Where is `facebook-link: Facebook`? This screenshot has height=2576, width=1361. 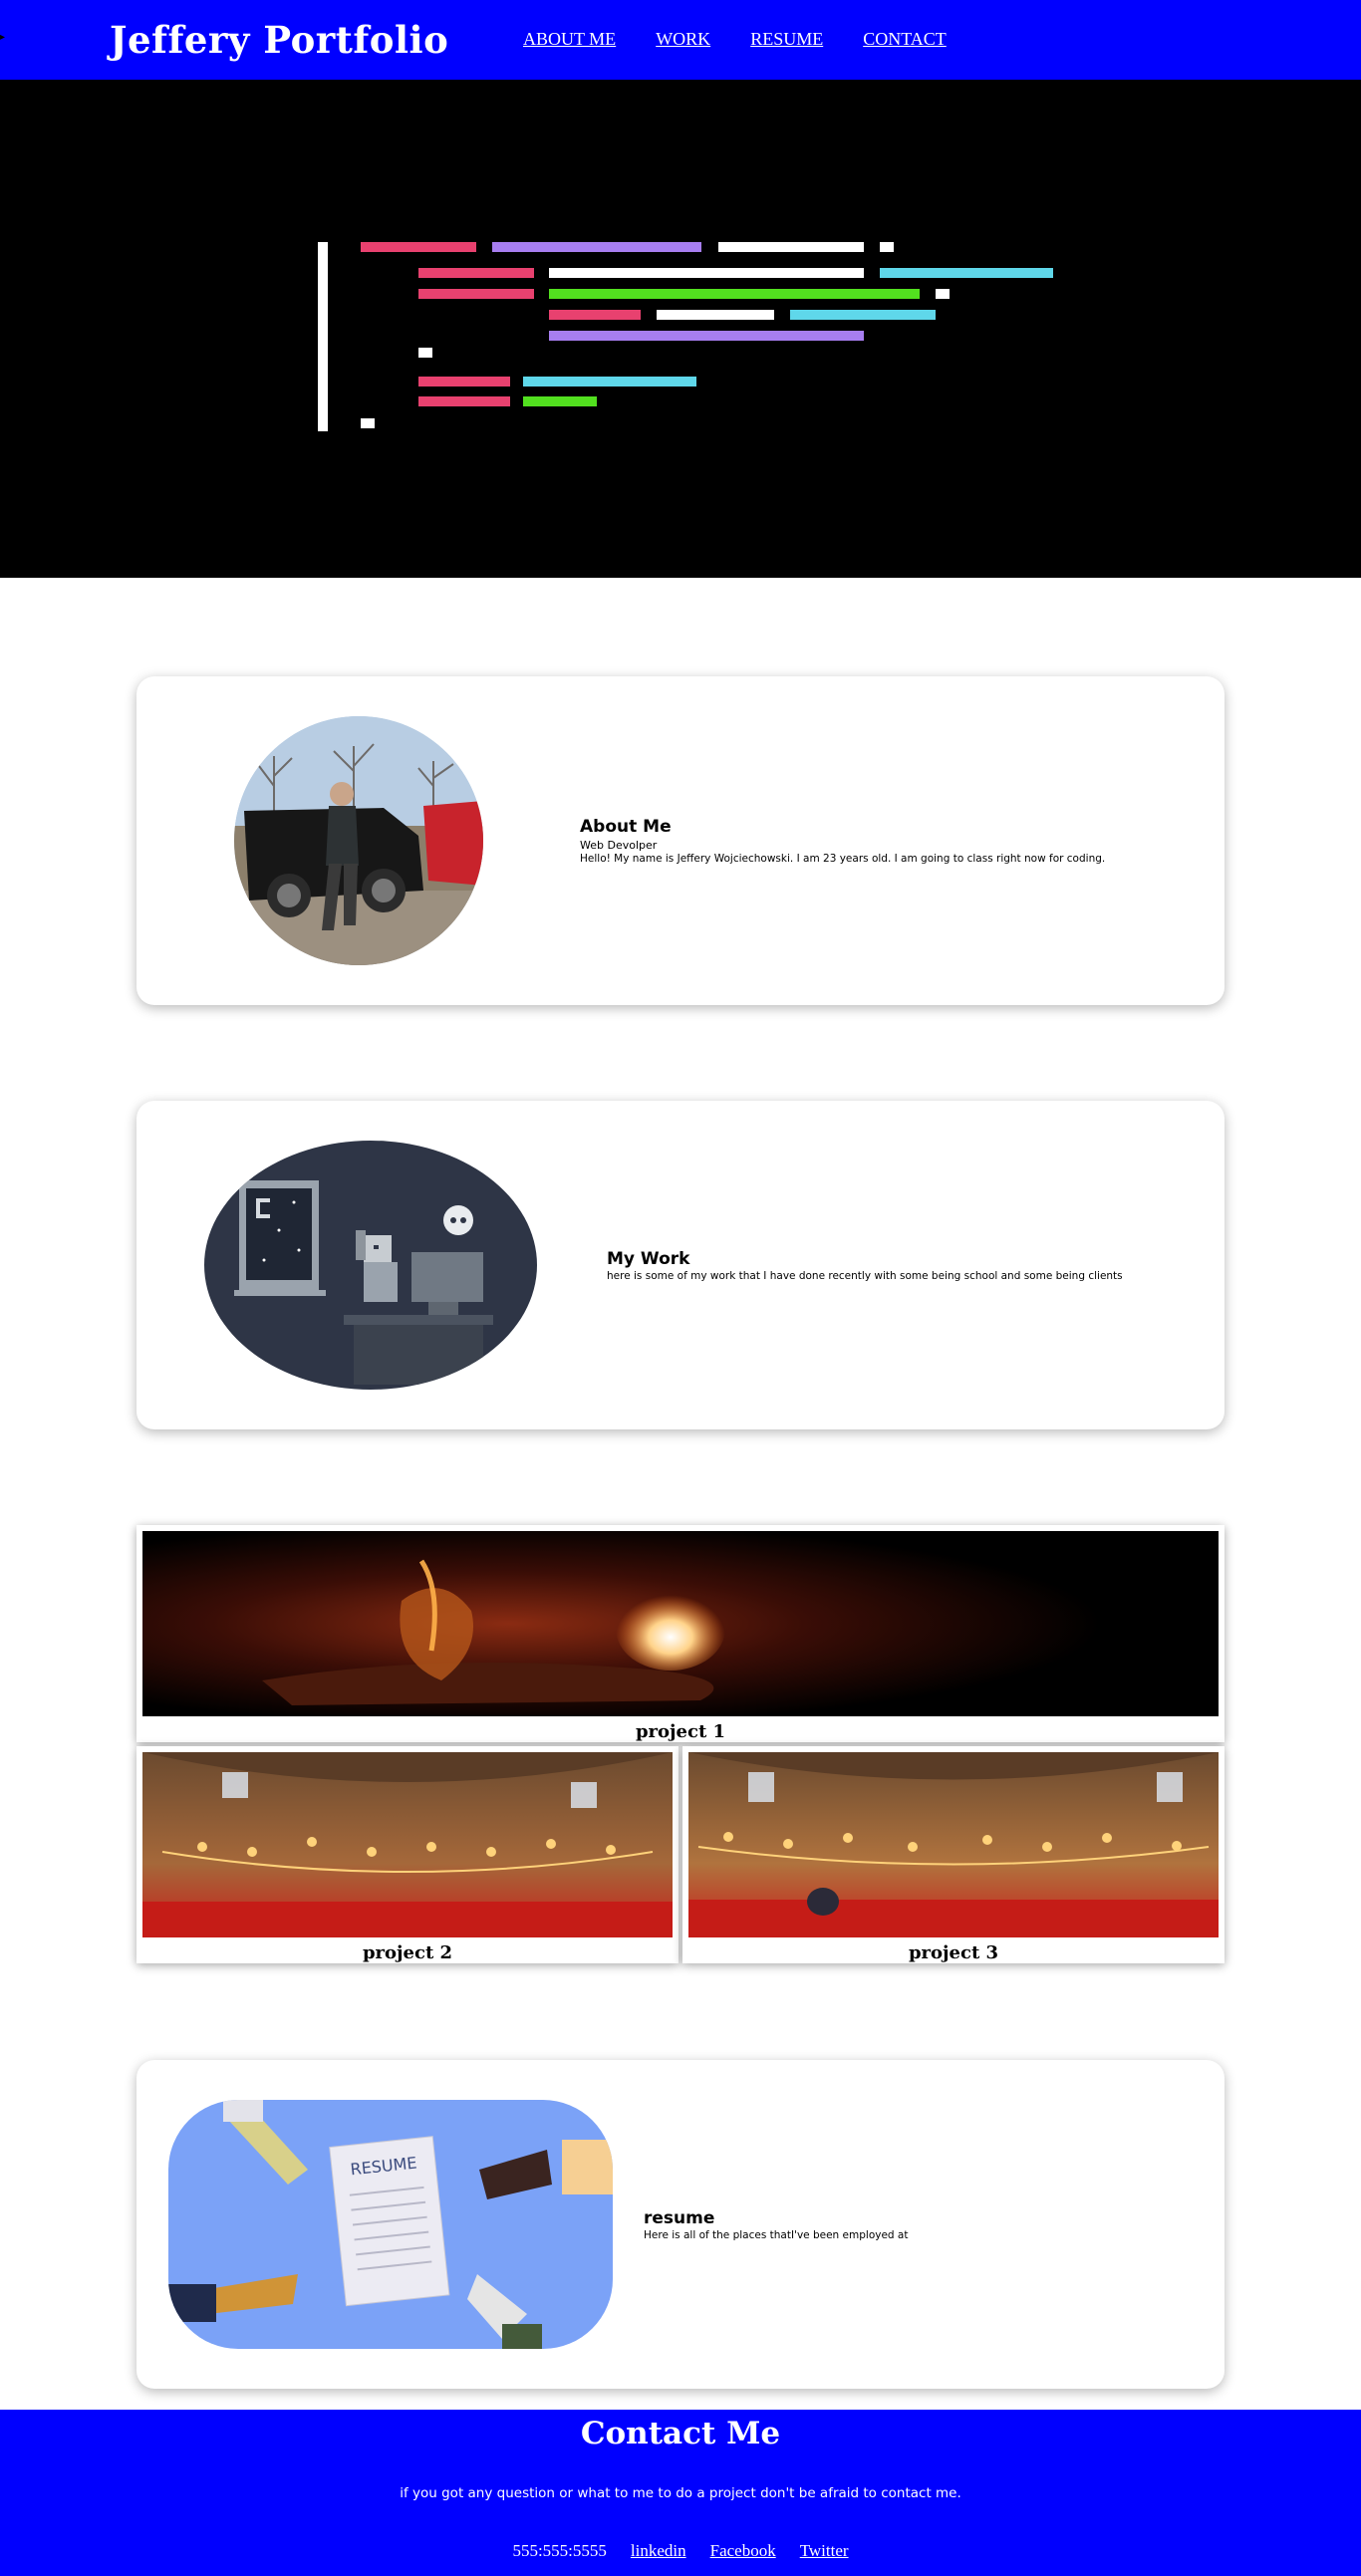 facebook-link: Facebook is located at coordinates (743, 2551).